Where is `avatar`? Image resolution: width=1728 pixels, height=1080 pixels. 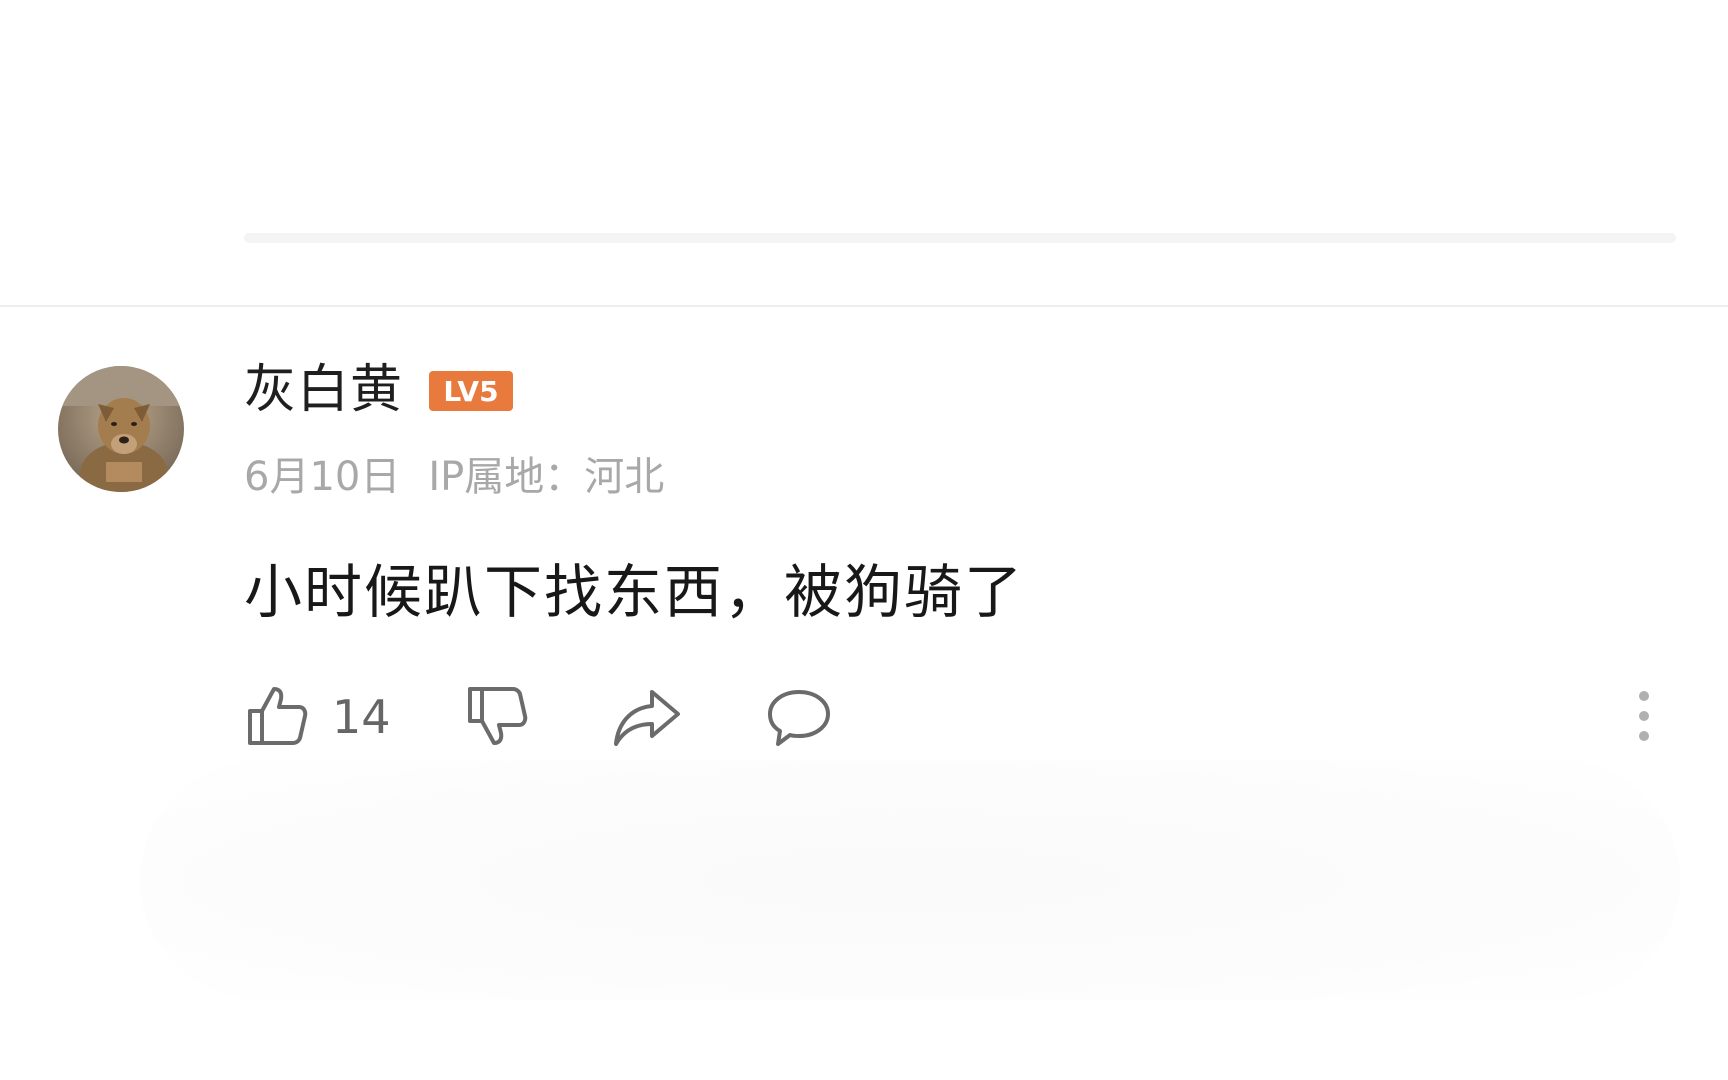 avatar is located at coordinates (121, 429).